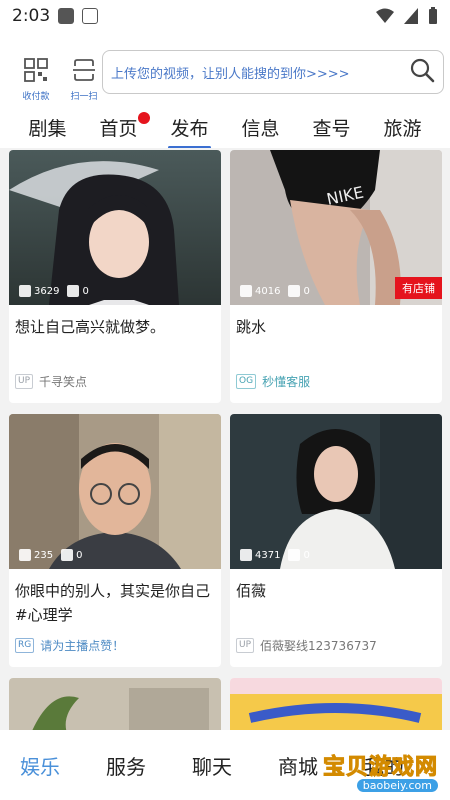  I want to click on scan-icon, so click(84, 69).